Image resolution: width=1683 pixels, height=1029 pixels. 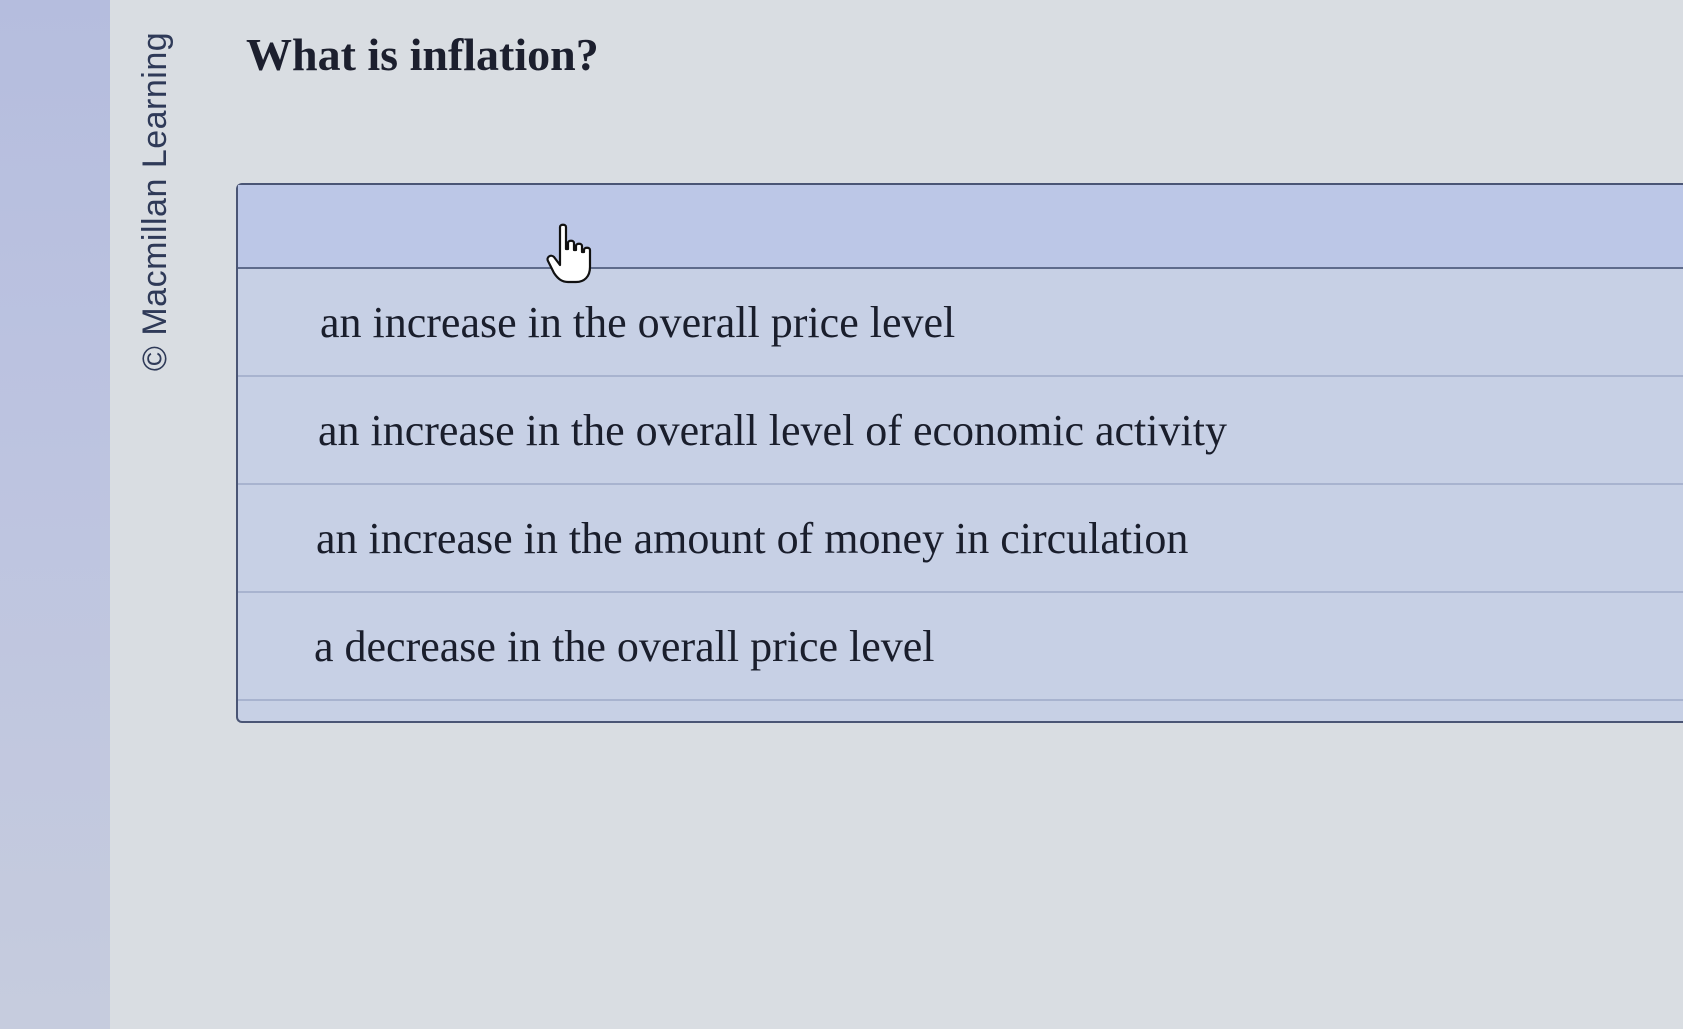 I want to click on choice-label: a decrease in the overall price level, so click(x=624, y=646).